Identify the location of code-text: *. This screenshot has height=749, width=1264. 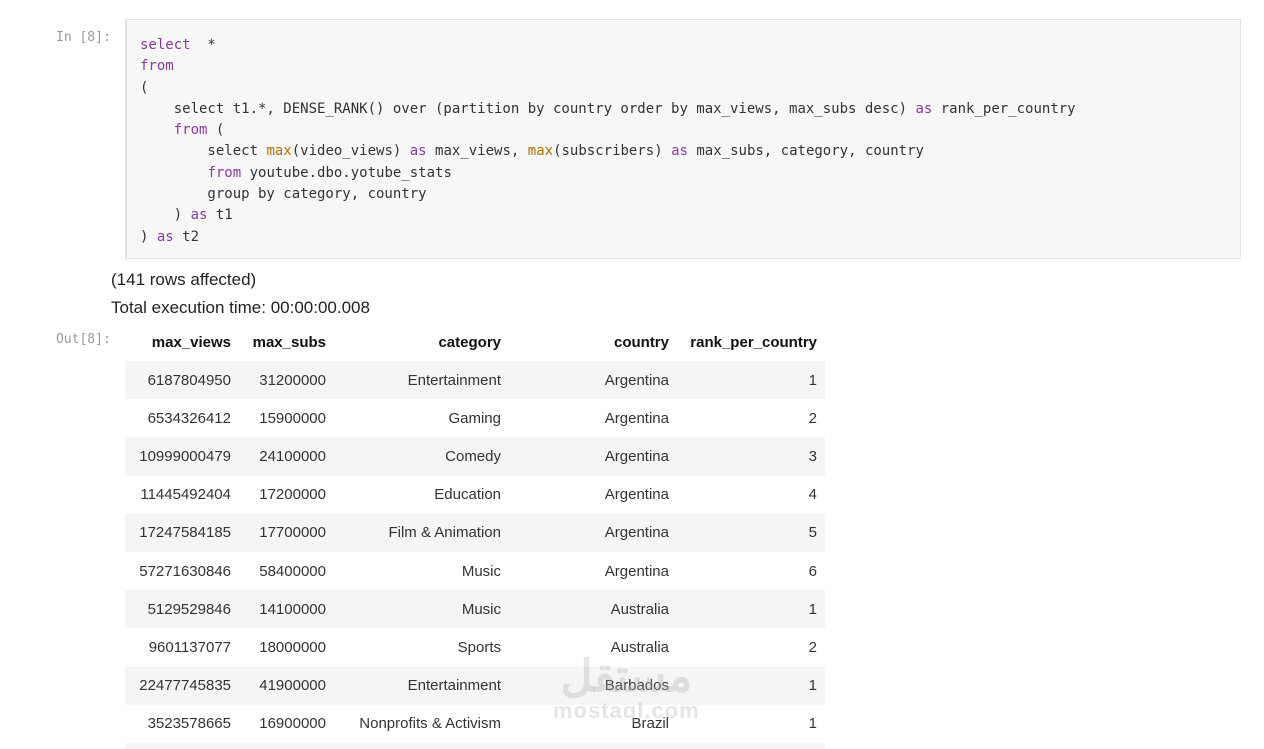
(203, 45).